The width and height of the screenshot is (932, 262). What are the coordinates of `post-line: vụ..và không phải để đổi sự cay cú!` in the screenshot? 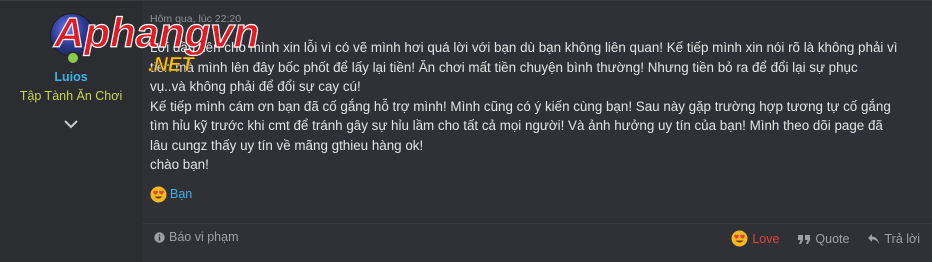 It's located at (255, 86).